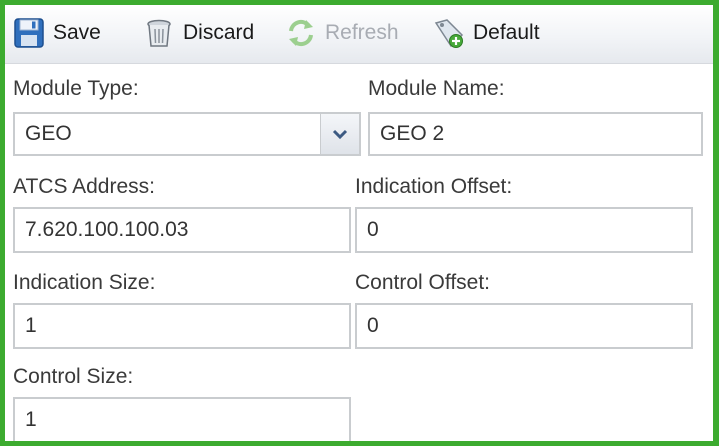  Describe the element at coordinates (423, 282) in the screenshot. I see `control-offset-label: Control Offset:` at that location.